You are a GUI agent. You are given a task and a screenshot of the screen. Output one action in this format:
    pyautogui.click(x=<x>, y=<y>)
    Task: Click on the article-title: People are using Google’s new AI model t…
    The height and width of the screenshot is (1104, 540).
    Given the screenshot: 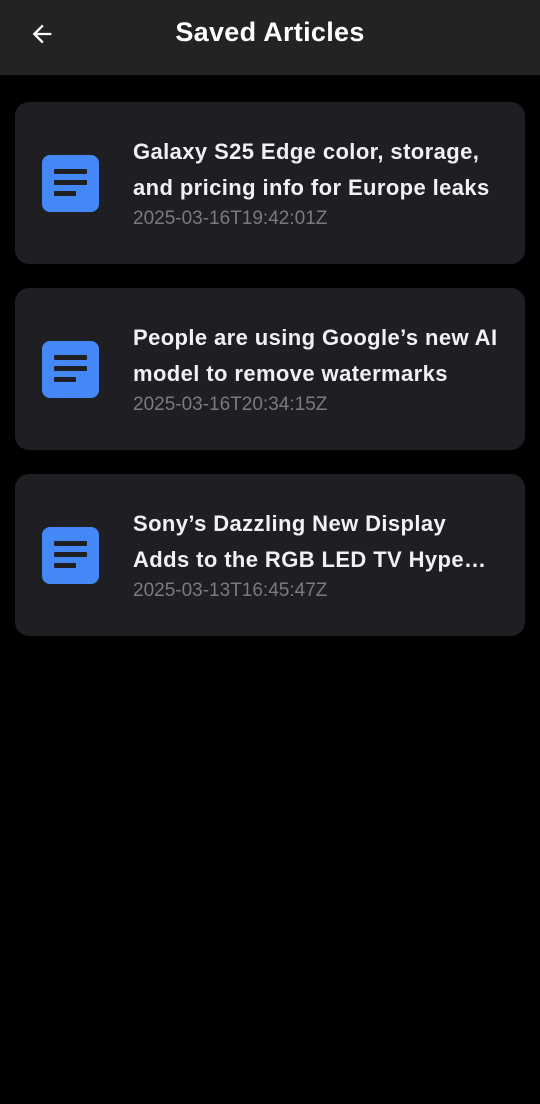 What is the action you would take?
    pyautogui.click(x=315, y=355)
    